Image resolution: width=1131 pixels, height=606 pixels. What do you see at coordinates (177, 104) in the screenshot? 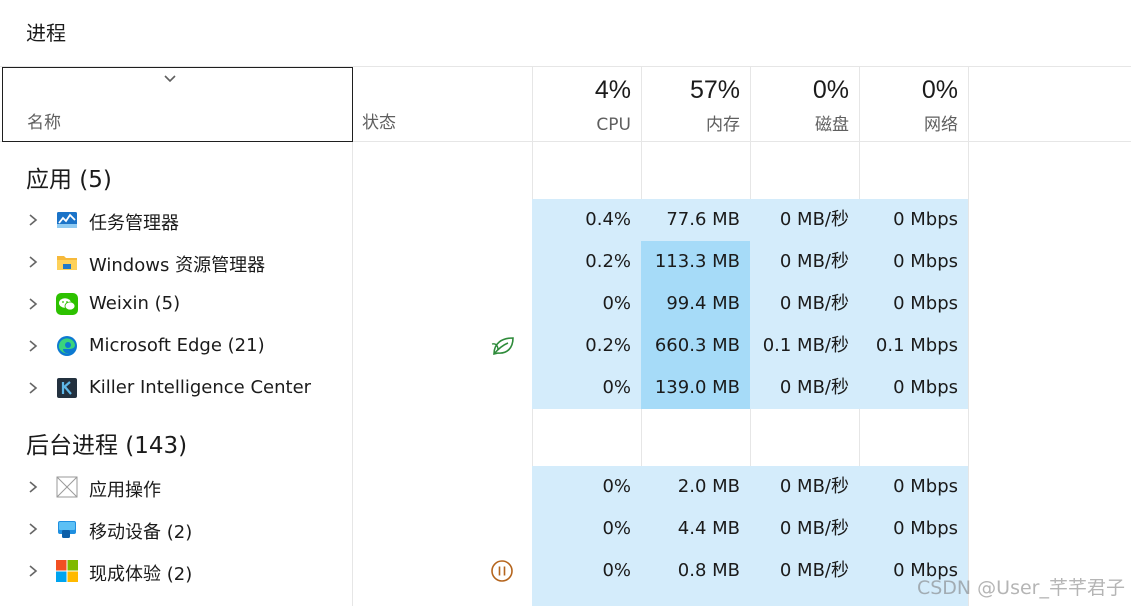
I see `column-header-name: 名称` at bounding box center [177, 104].